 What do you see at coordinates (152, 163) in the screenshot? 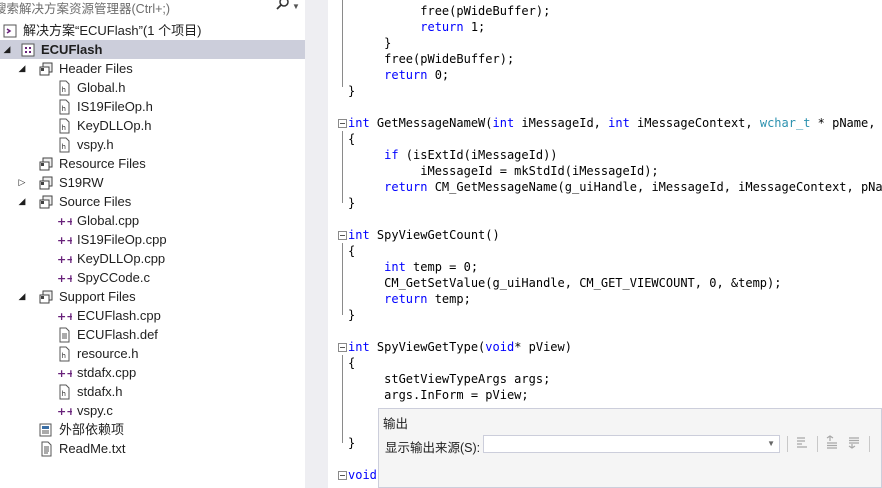
I see `tree-item: Resource Files` at bounding box center [152, 163].